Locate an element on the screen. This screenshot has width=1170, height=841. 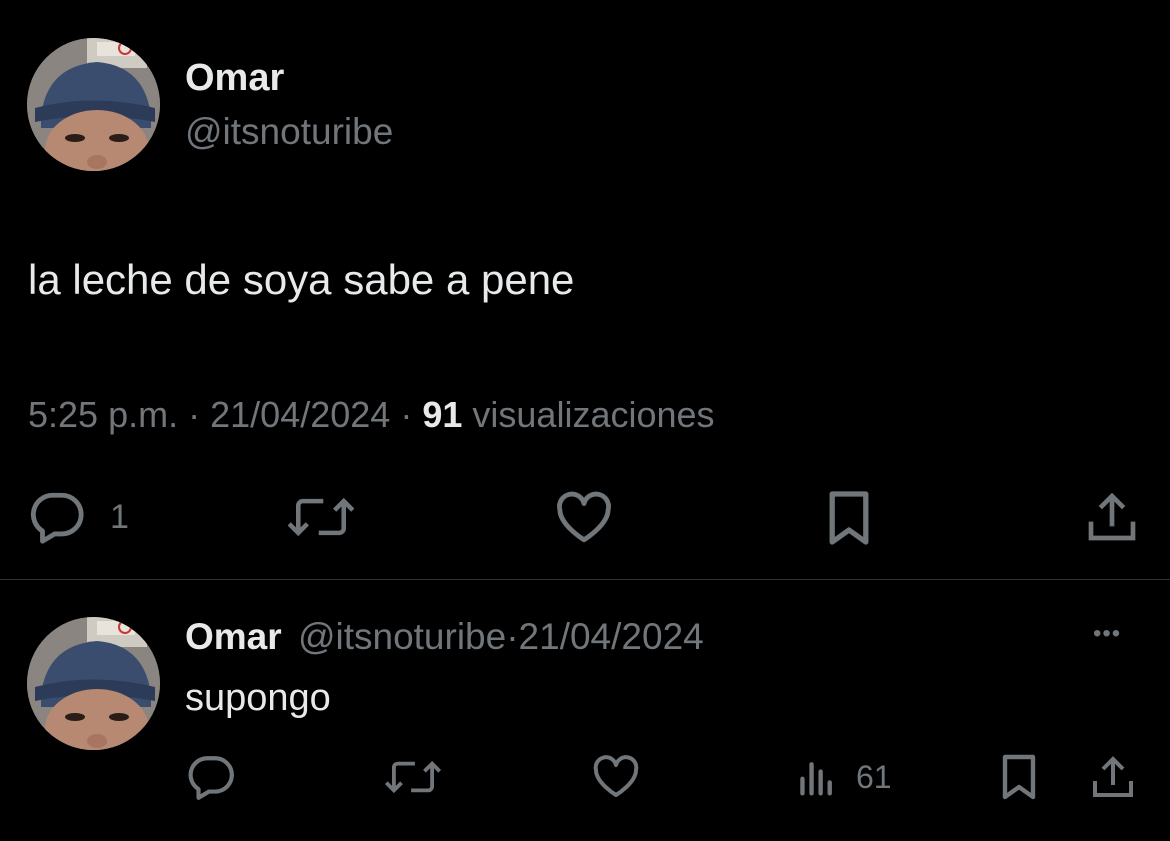
views-count: 91 is located at coordinates (442, 414).